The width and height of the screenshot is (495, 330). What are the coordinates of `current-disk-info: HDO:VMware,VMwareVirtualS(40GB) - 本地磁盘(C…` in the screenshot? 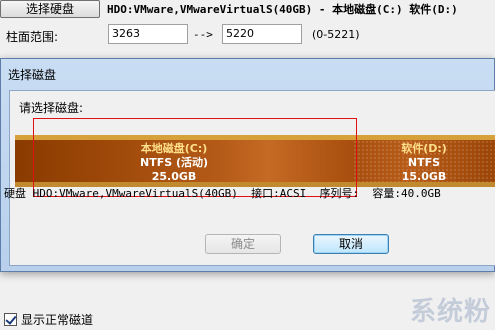 It's located at (282, 9).